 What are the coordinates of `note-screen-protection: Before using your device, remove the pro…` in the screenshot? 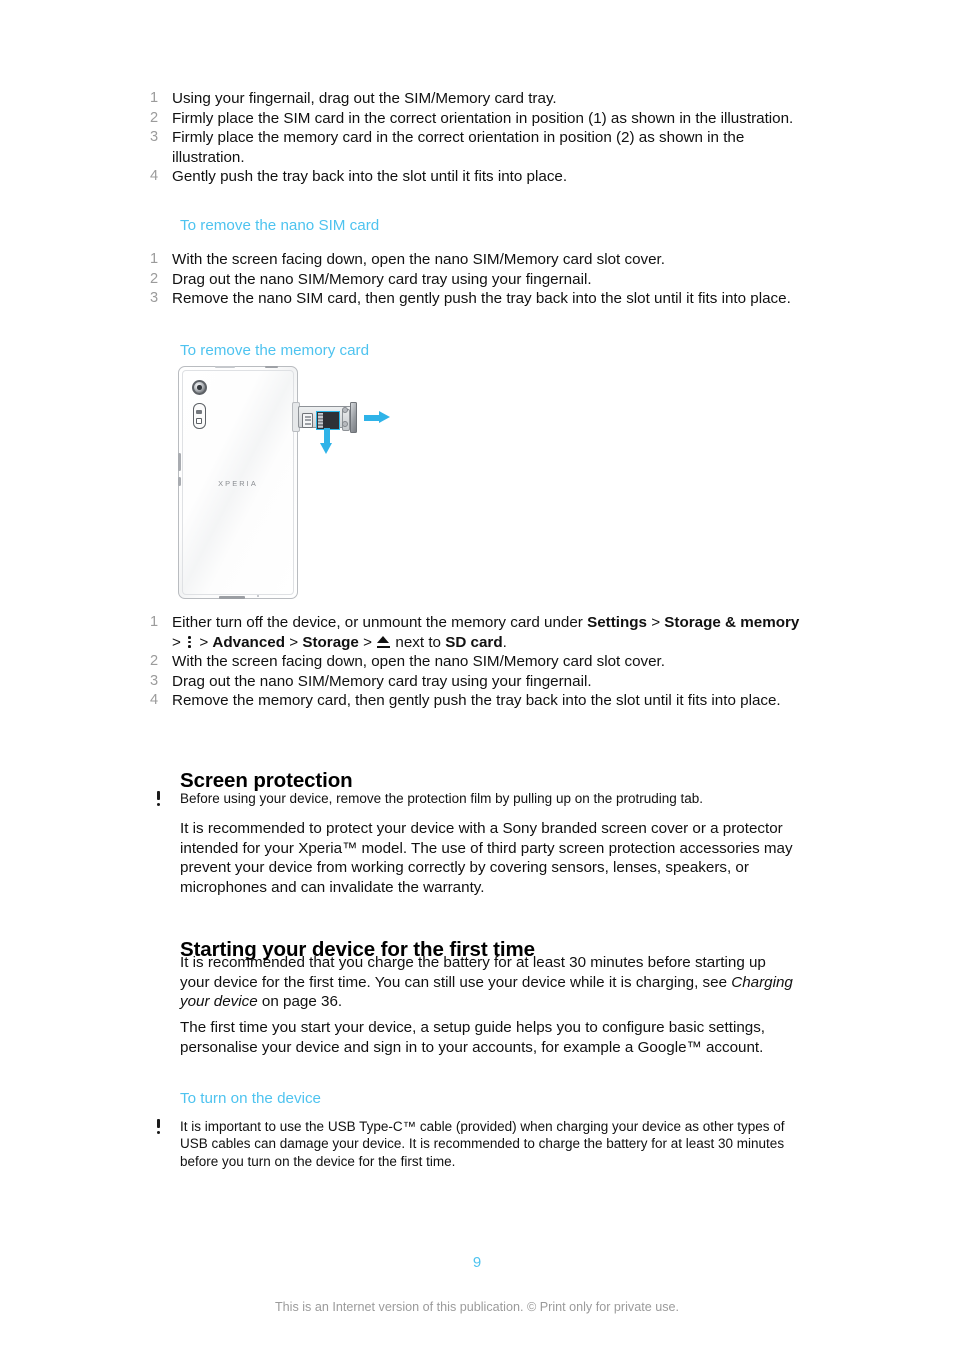 It's located at (474, 799).